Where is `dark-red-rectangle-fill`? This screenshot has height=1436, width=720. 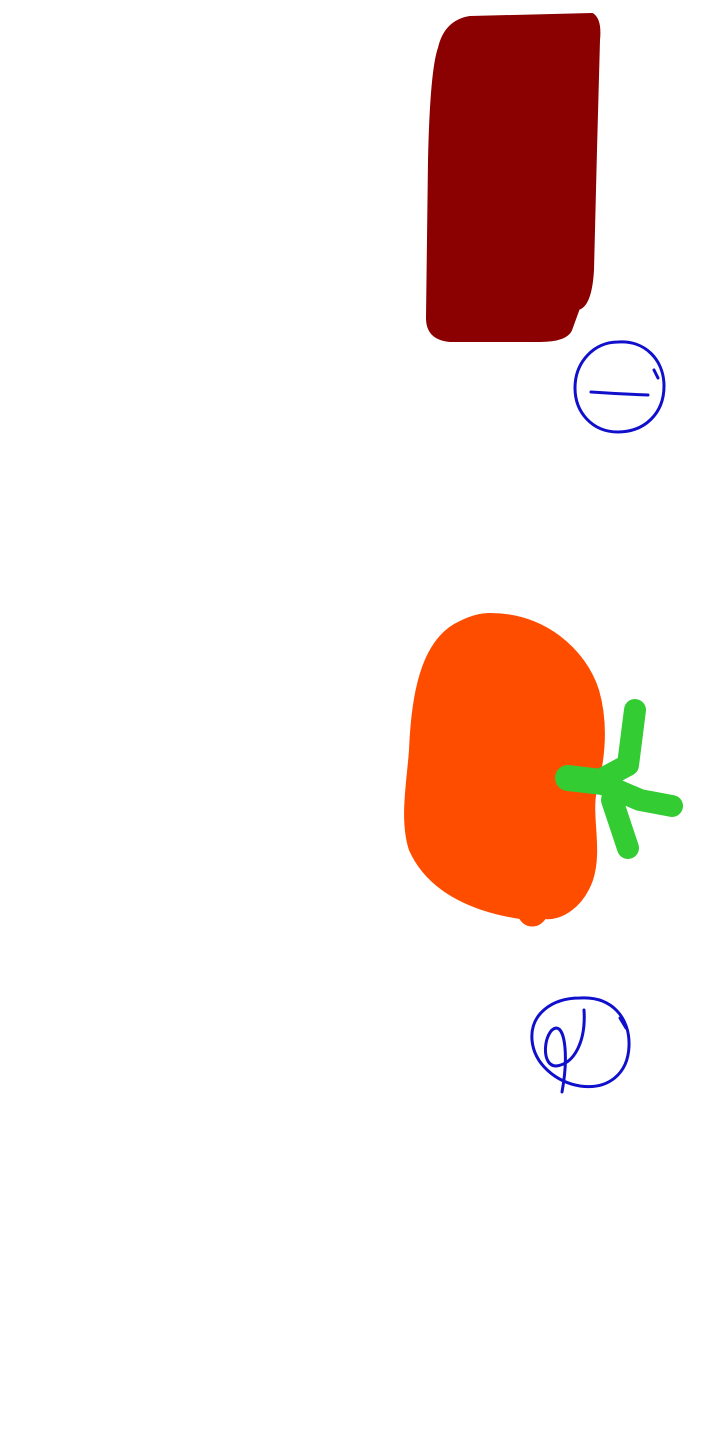
dark-red-rectangle-fill is located at coordinates (513, 177).